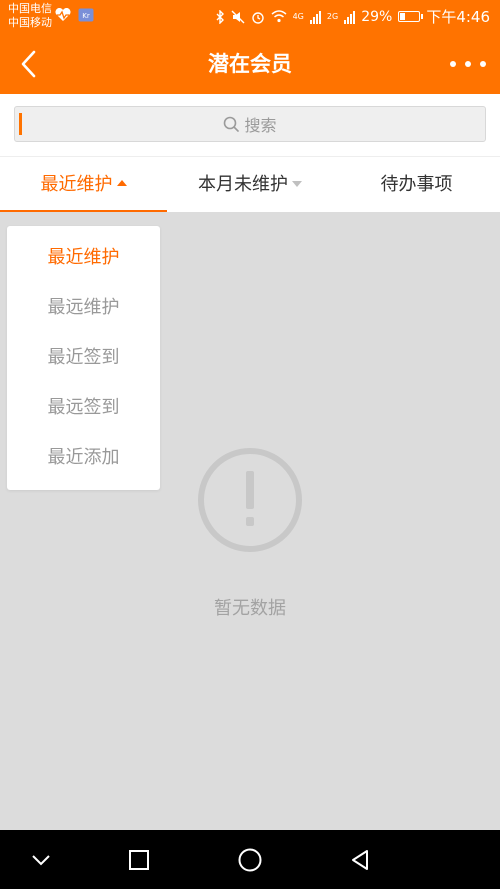 The width and height of the screenshot is (500, 889). I want to click on status-bar: 中国电信 中国移动 Kr 4G 2G 29% 下午4:46, so click(250, 17).